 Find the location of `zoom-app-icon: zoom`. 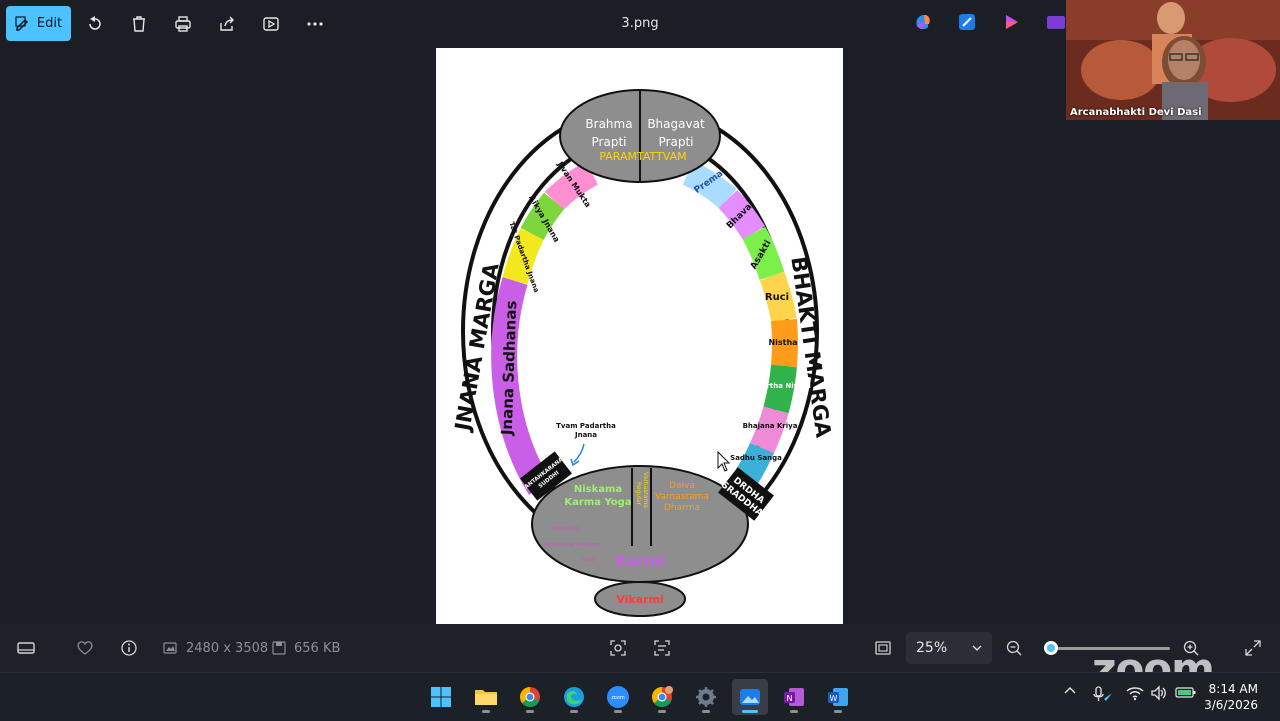

zoom-app-icon: zoom is located at coordinates (618, 697).